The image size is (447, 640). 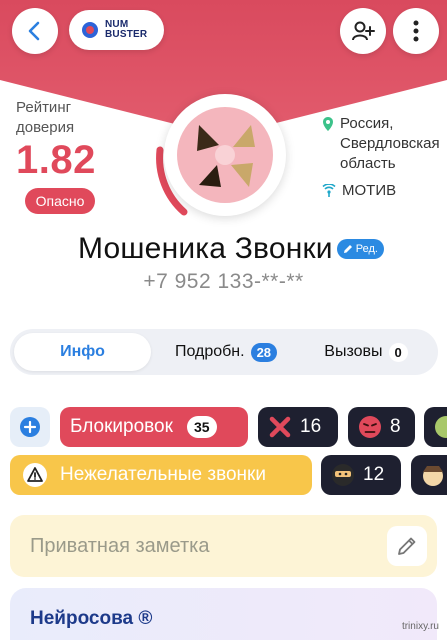 What do you see at coordinates (420, 626) in the screenshot?
I see `watermark: trinixy.ru` at bounding box center [420, 626].